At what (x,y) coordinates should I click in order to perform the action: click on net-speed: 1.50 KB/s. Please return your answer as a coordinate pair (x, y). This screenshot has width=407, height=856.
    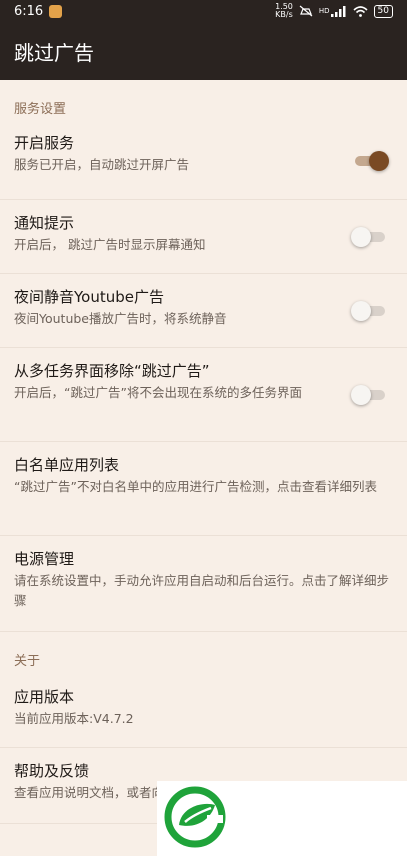
    Looking at the image, I should click on (284, 11).